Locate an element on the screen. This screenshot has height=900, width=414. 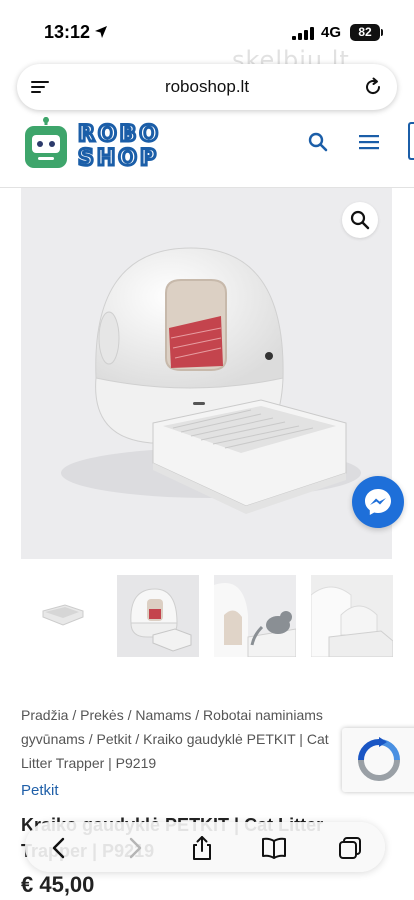
logo-bottom-text: SHOP is located at coordinates (118, 157).